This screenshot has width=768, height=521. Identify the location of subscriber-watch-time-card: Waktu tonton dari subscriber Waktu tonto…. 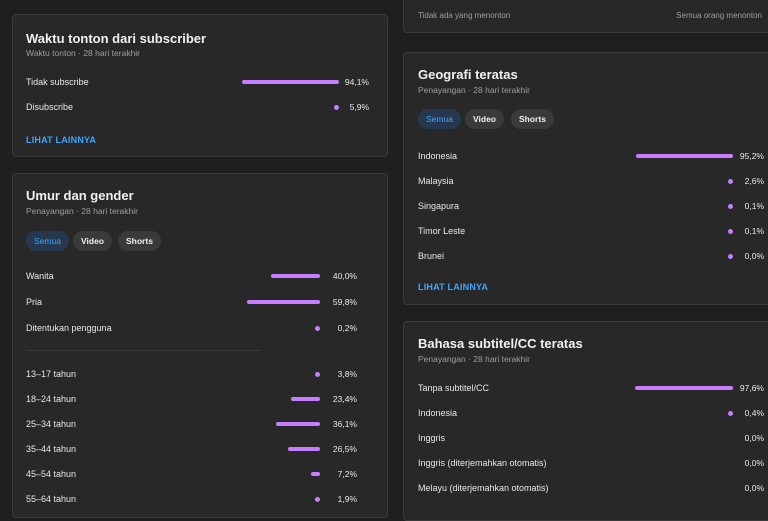
(200, 85).